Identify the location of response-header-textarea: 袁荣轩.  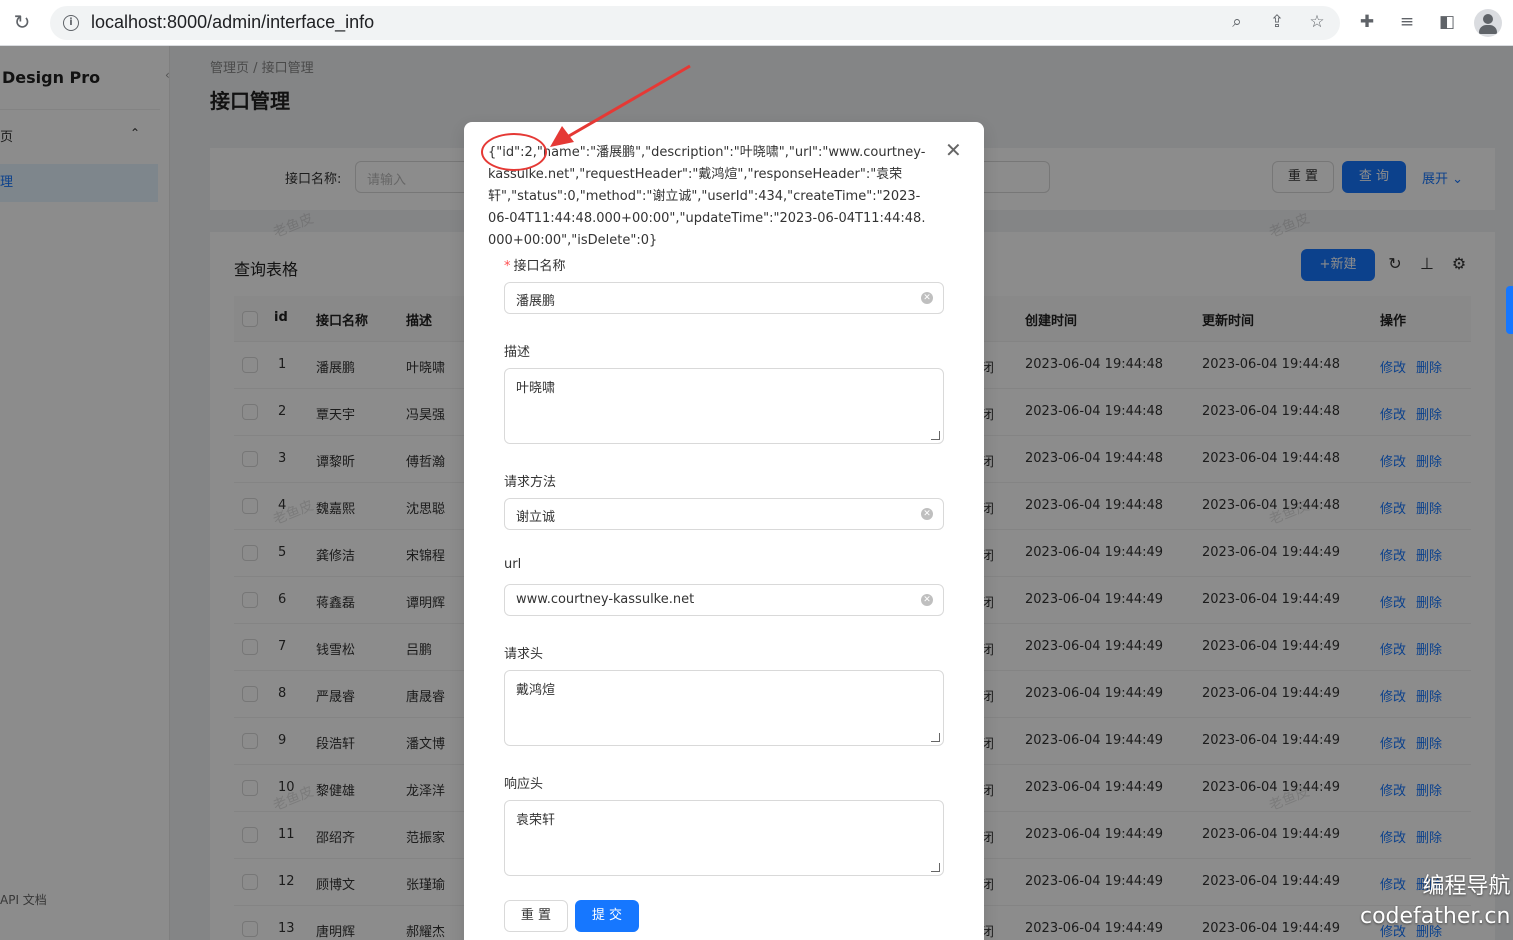
(724, 838).